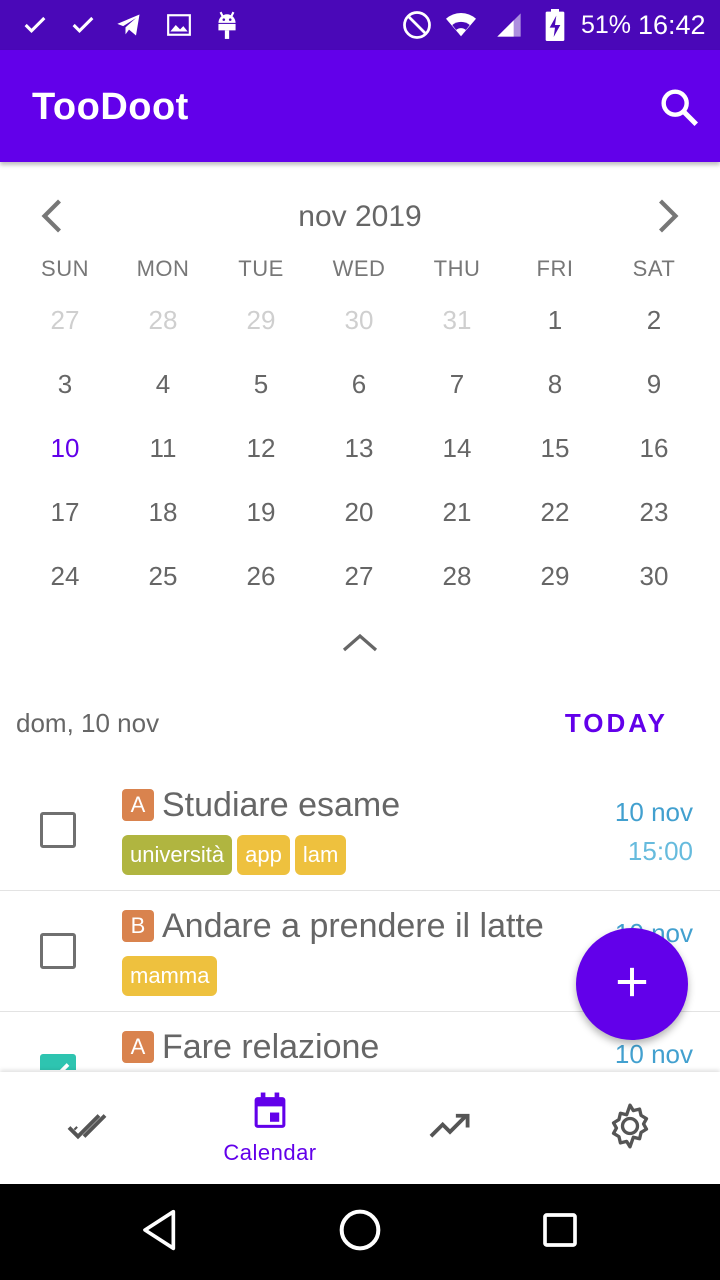 This screenshot has width=720, height=1280. What do you see at coordinates (360, 25) in the screenshot?
I see `status-bar: 51% 16:42` at bounding box center [360, 25].